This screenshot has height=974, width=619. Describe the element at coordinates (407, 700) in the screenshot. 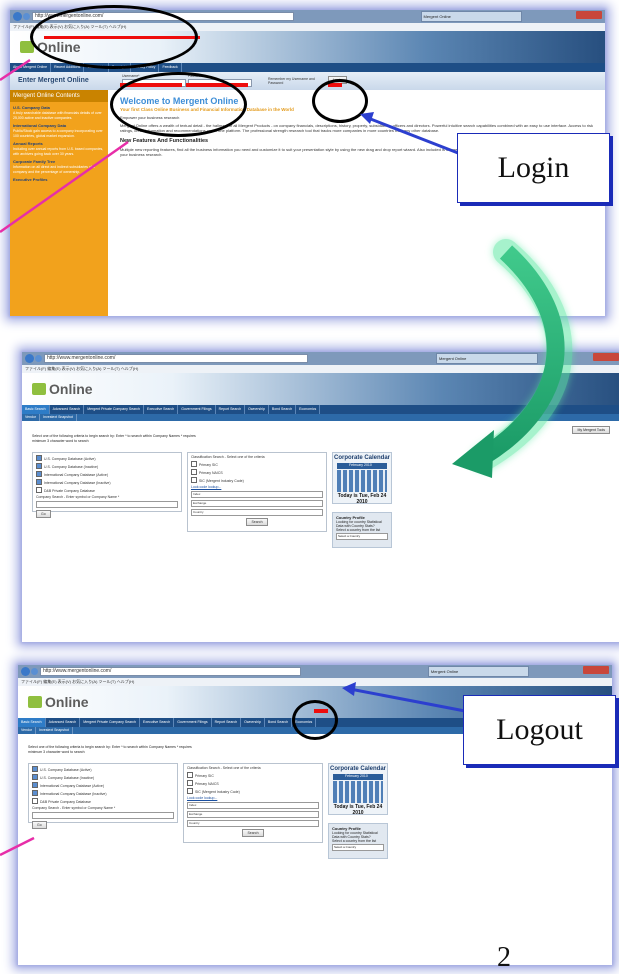

I see `logout-arrow-line` at that location.